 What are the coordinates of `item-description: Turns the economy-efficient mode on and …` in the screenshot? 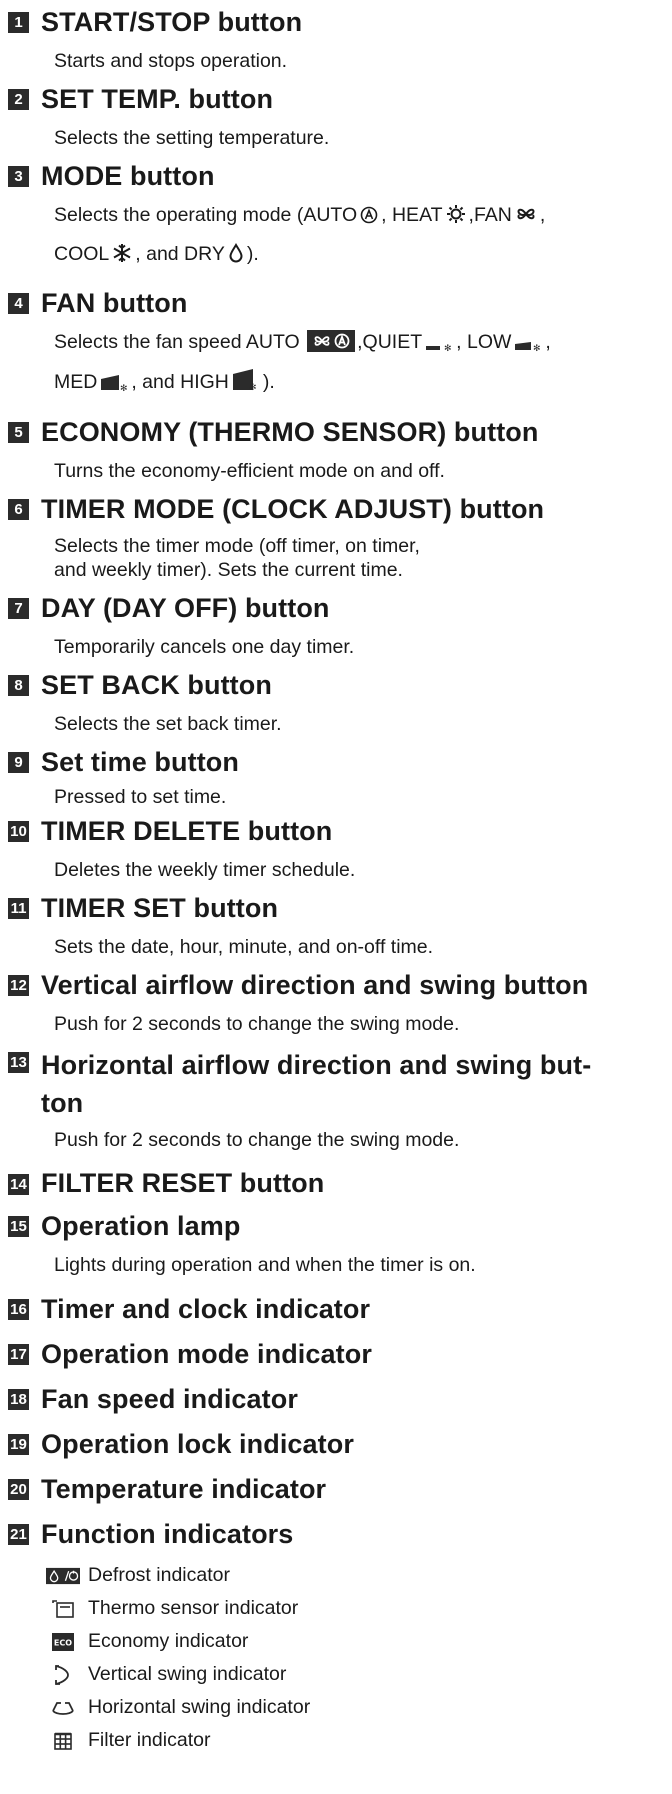 It's located at (249, 471).